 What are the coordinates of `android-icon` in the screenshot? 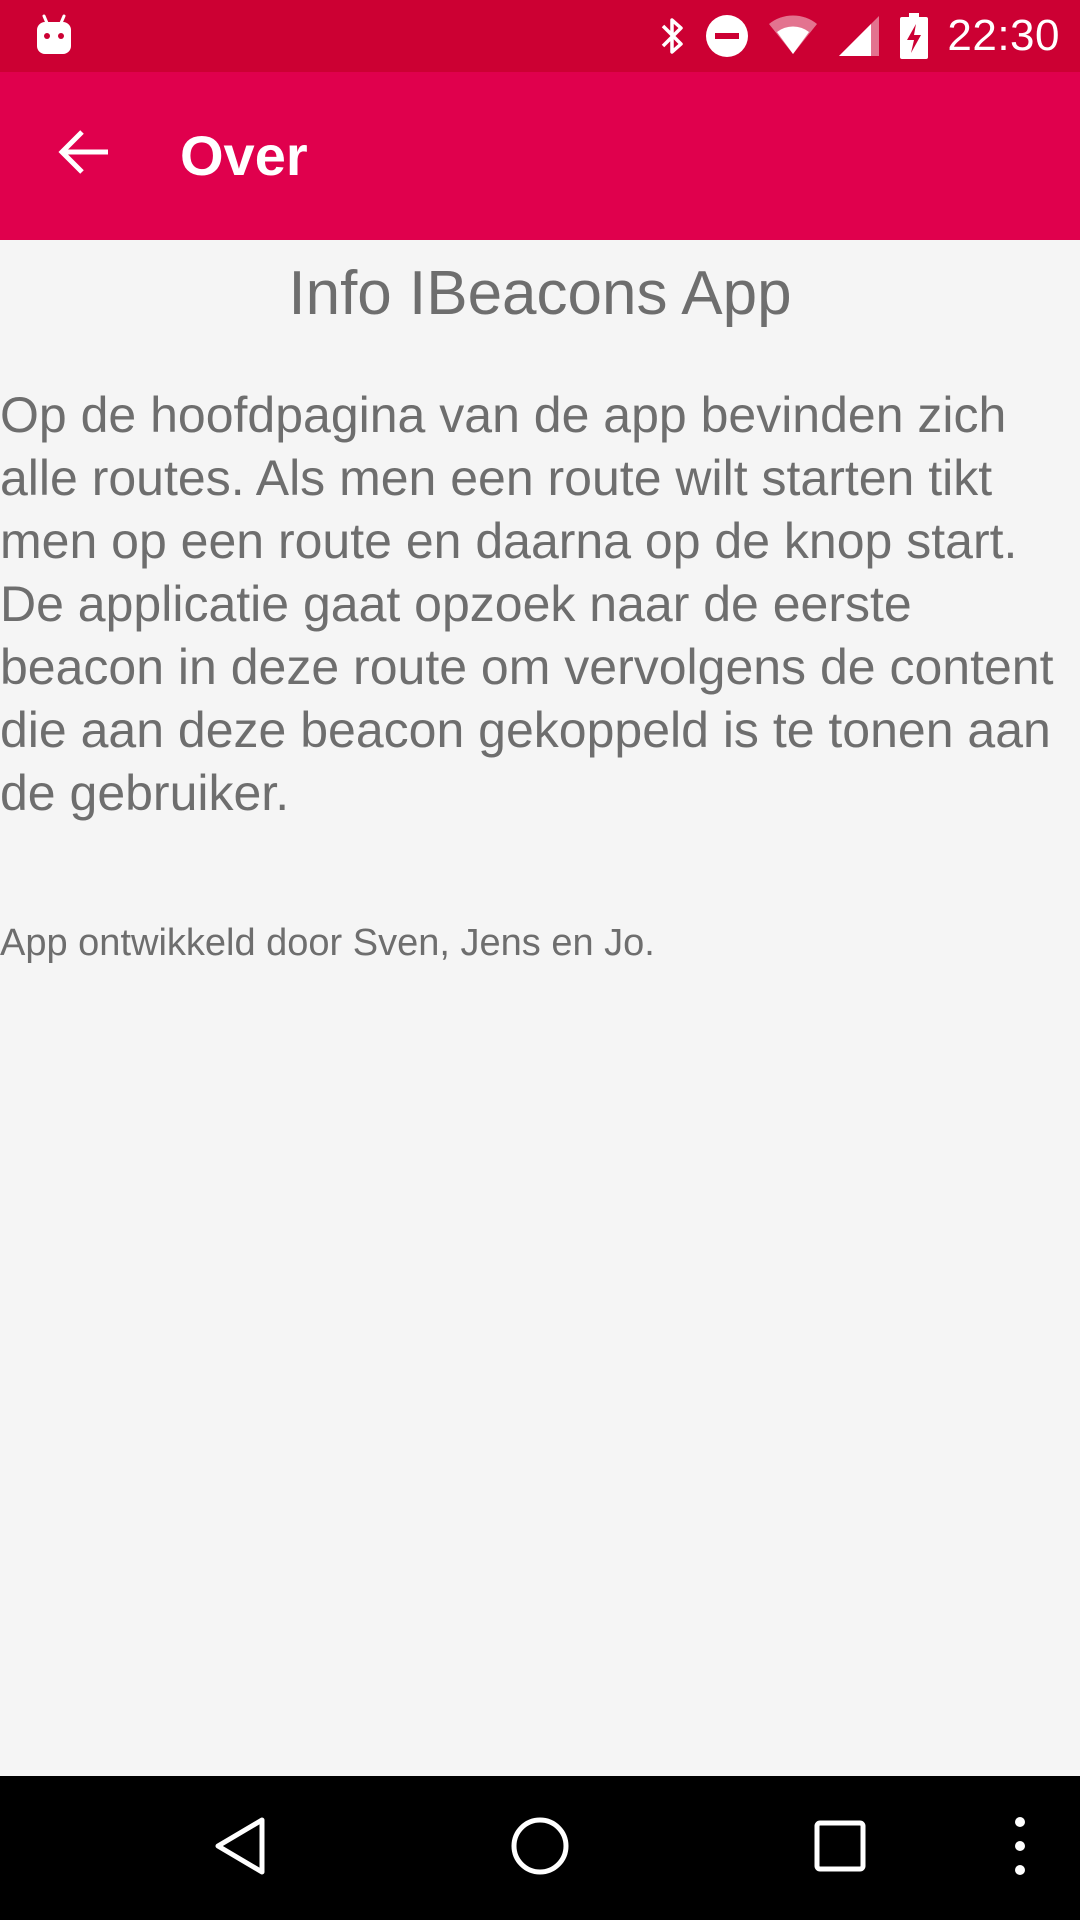 It's located at (54, 35).